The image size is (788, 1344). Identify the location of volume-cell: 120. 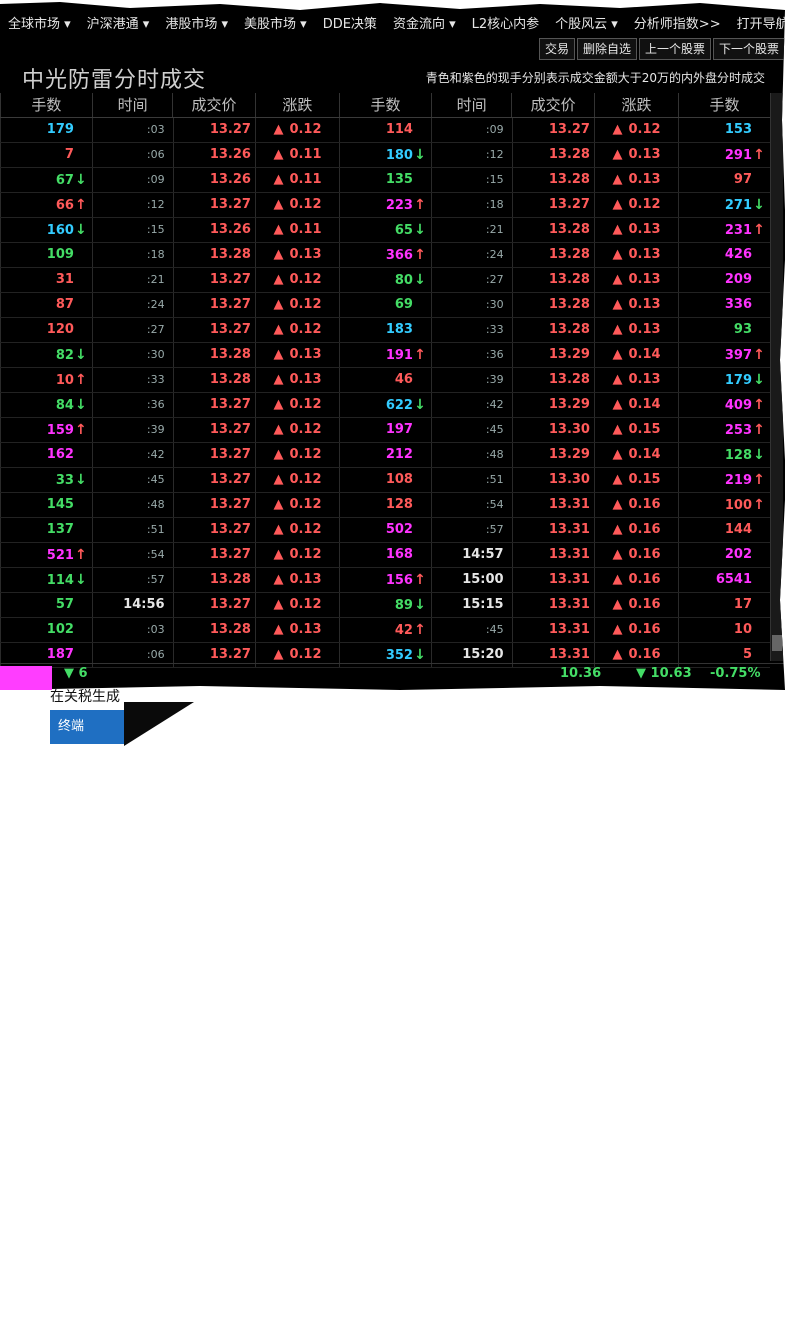
(46, 330).